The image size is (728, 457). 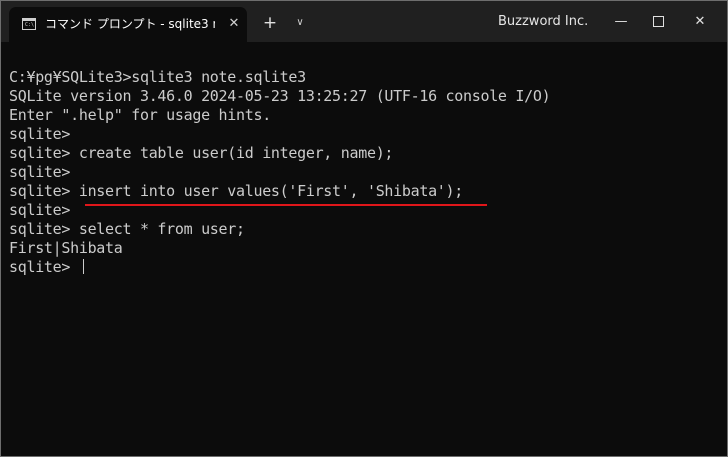 I want to click on tab-command-prompt: C:\ コマンド プロンプト - sqlite3 note. ✕, so click(x=128, y=24).